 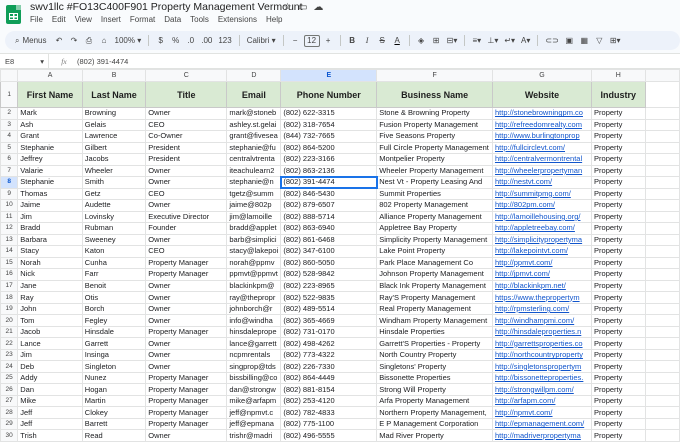 I want to click on cell-business-name: Summit Properties, so click(x=434, y=194).